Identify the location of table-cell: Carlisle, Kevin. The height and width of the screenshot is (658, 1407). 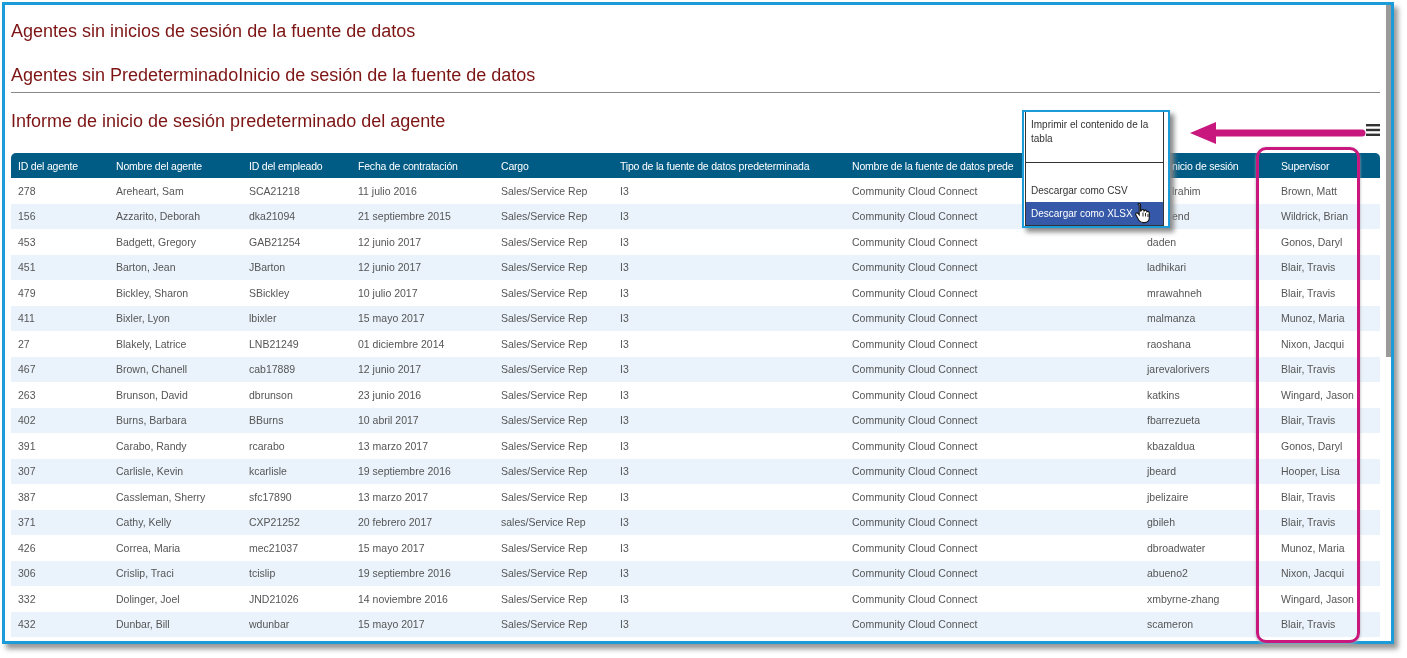
(150, 471).